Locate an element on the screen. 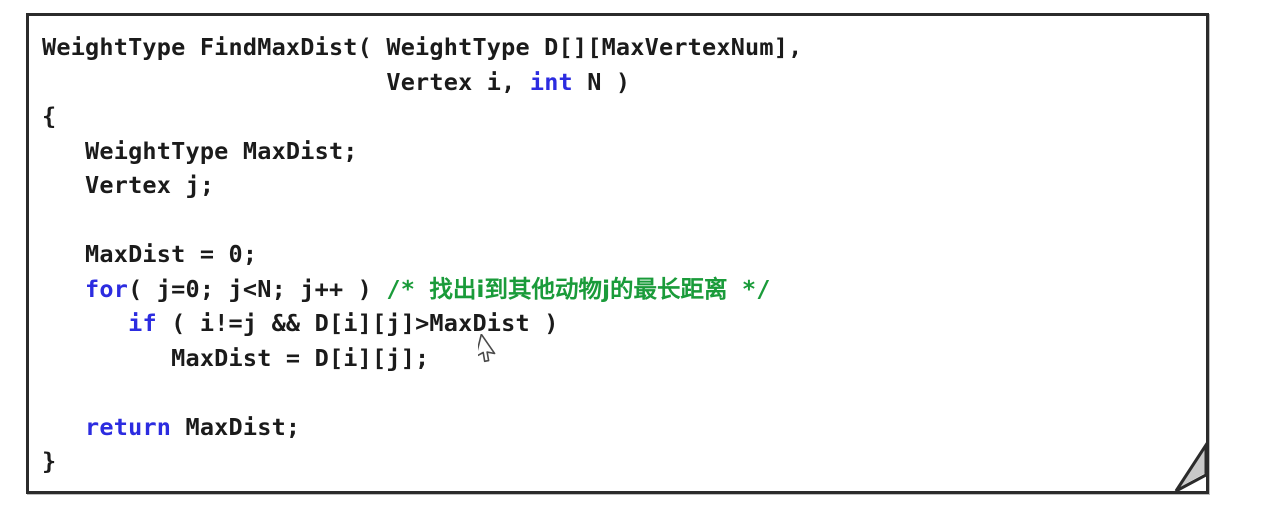 The height and width of the screenshot is (516, 1261). code-line-9: if ( i!=j && D[i][j]>MaxDist ) is located at coordinates (422, 323).